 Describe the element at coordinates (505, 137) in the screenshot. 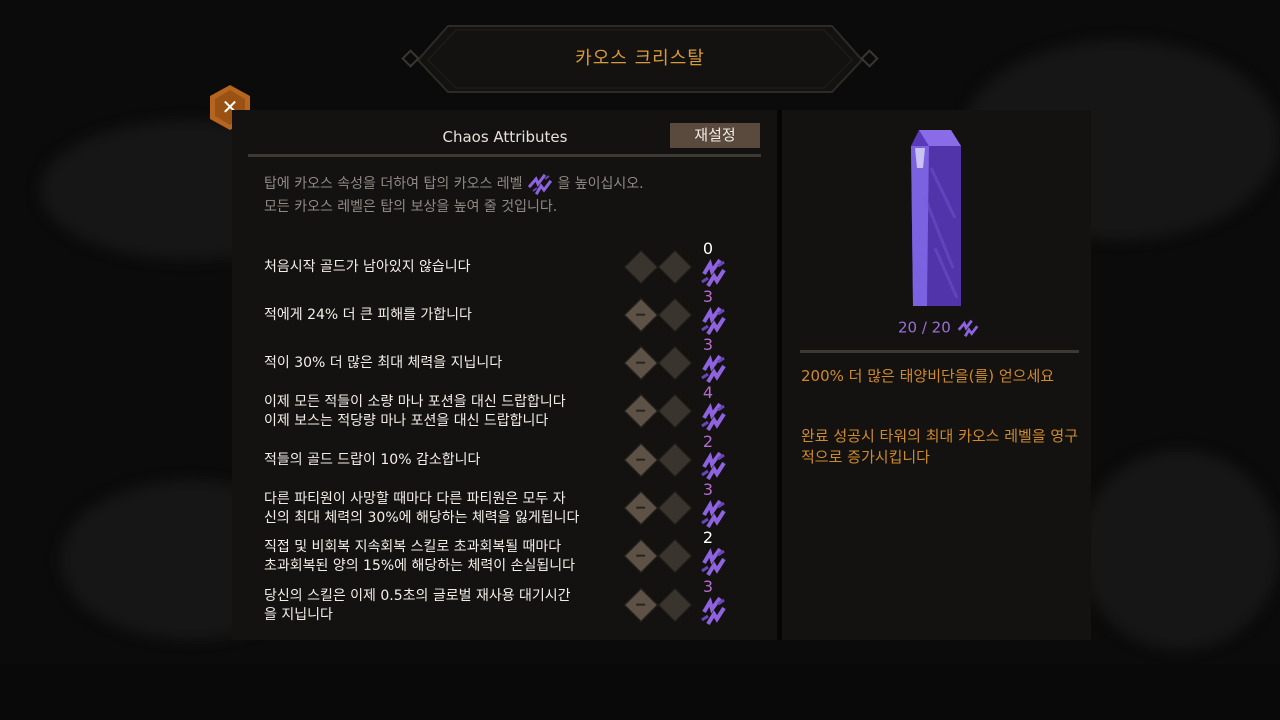

I see `tab-chaos-attributes: Chaos Attributes` at that location.